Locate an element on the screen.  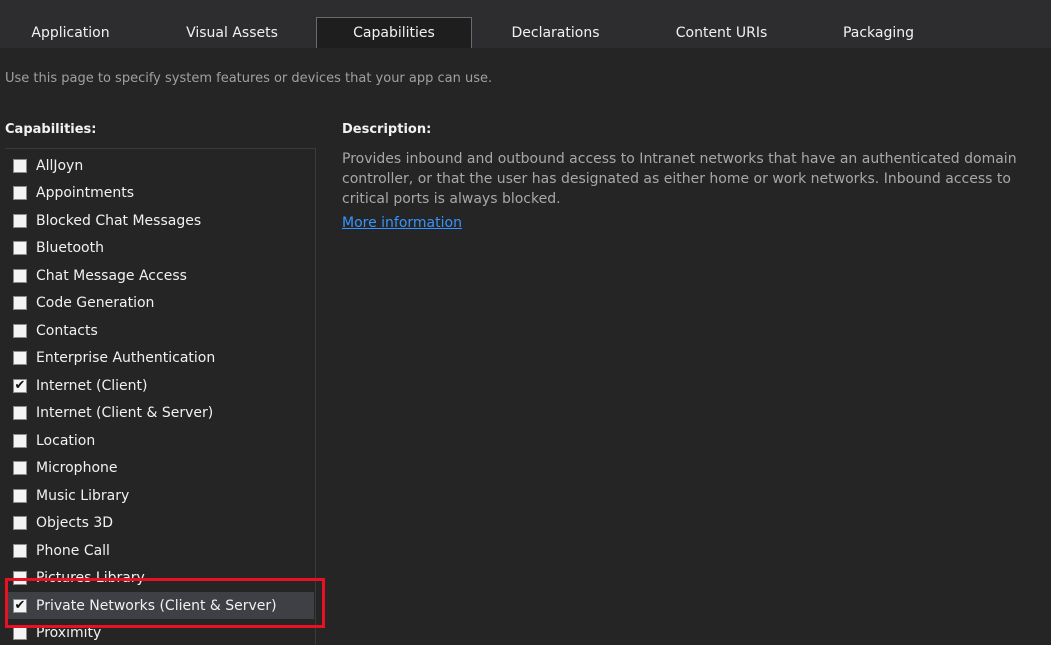
capability-item: AllJoyn is located at coordinates (160, 165).